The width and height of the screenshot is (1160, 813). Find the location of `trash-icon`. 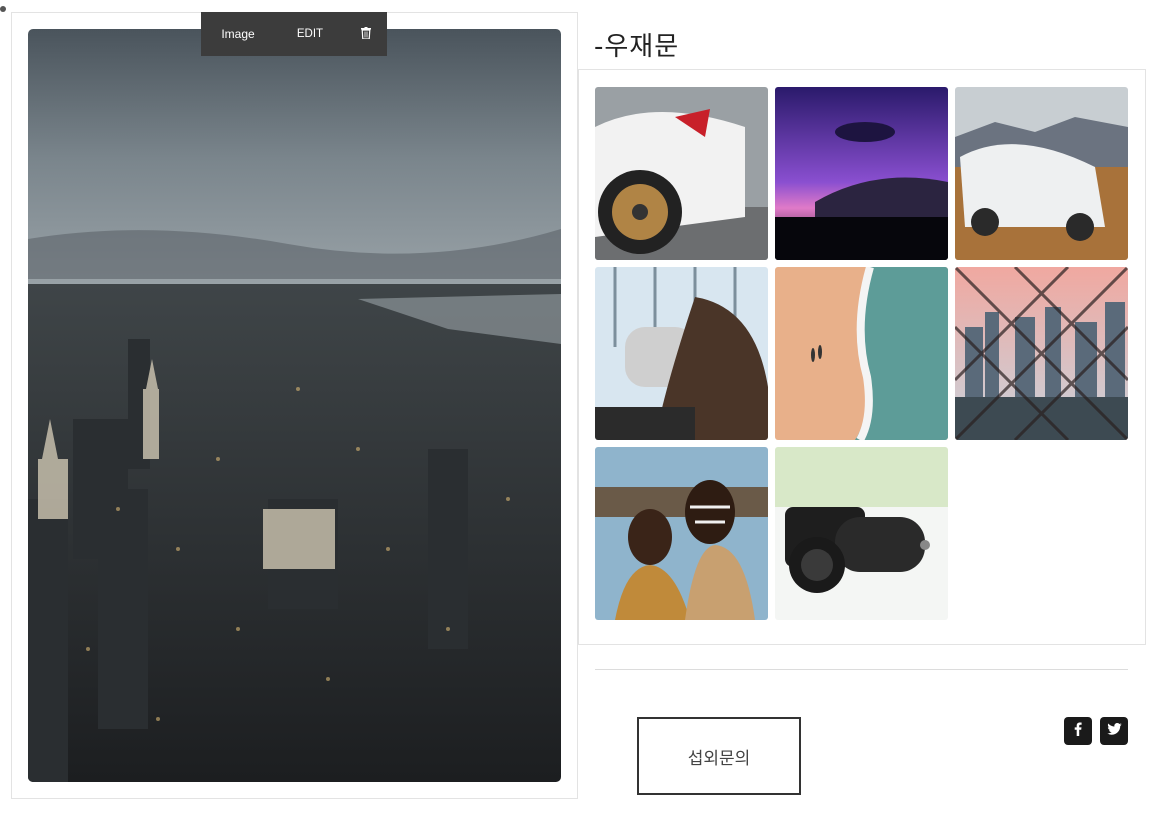

trash-icon is located at coordinates (366, 34).